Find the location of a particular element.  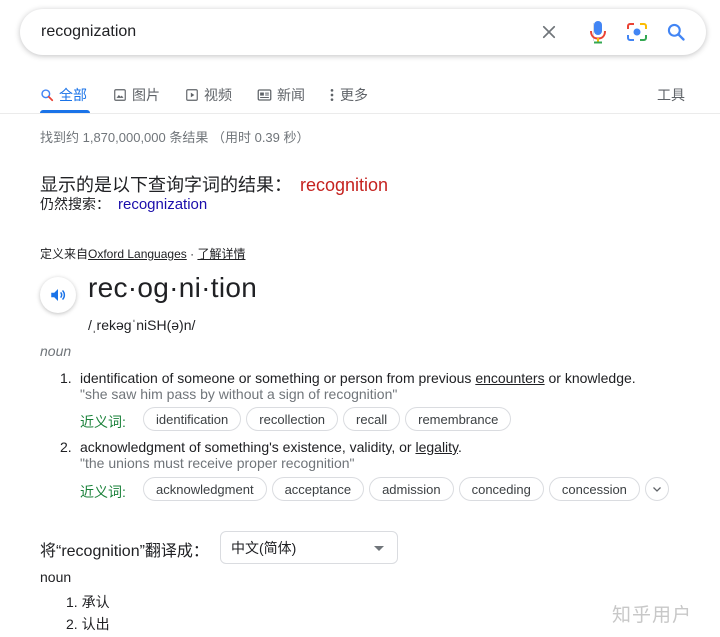

definition-link: legality is located at coordinates (436, 447).